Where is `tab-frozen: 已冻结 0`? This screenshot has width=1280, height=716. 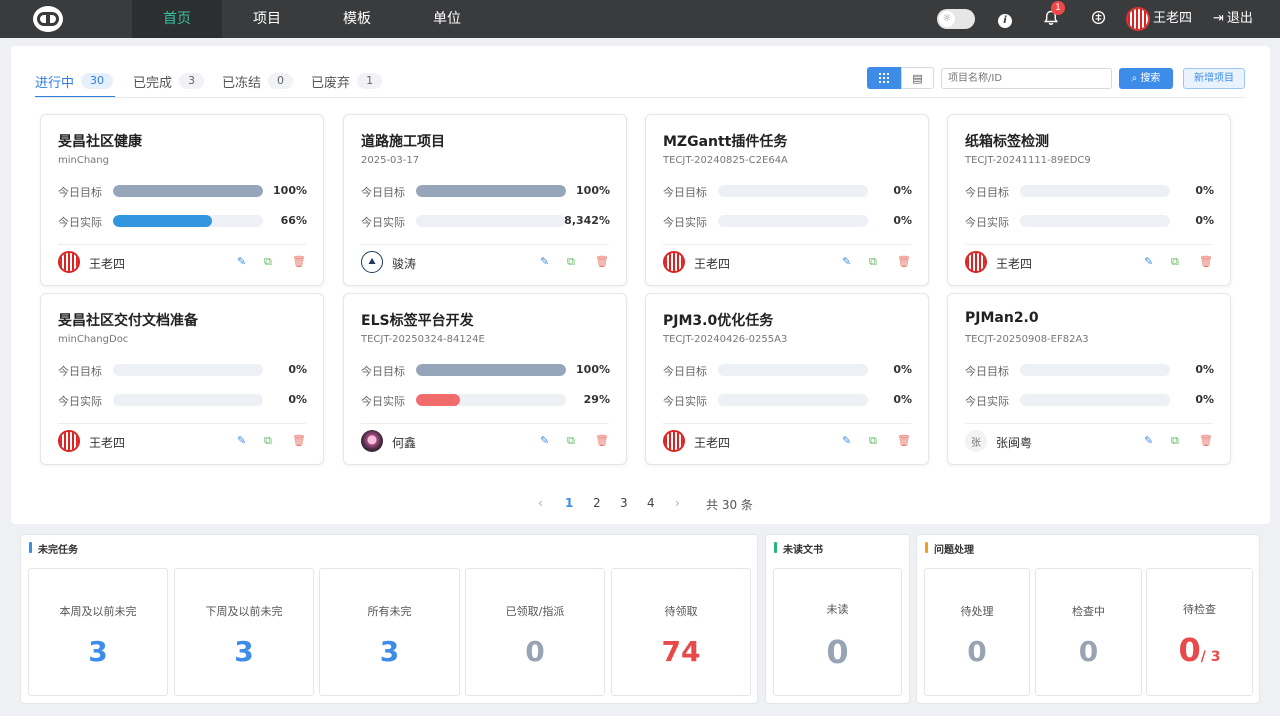 tab-frozen: 已冻结 0 is located at coordinates (258, 81).